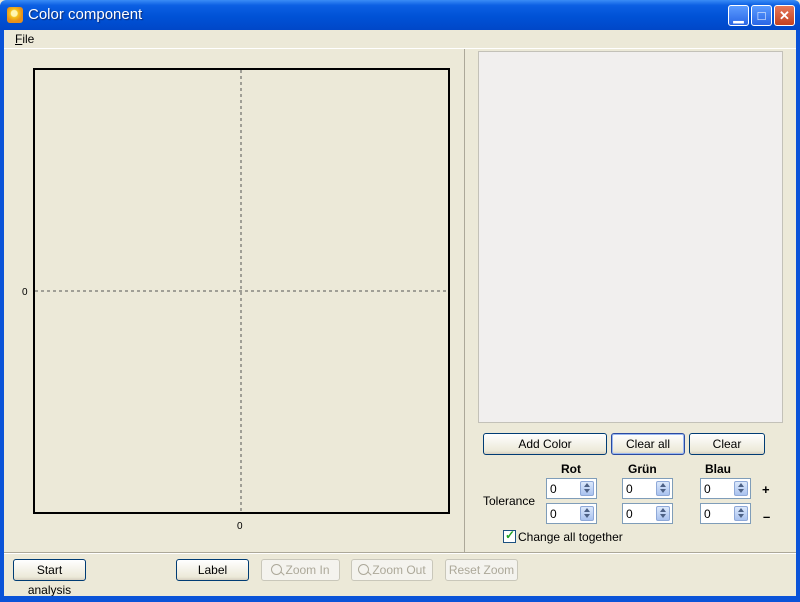 This screenshot has height=602, width=800. I want to click on bottom-separator-highlight, so click(400, 553).